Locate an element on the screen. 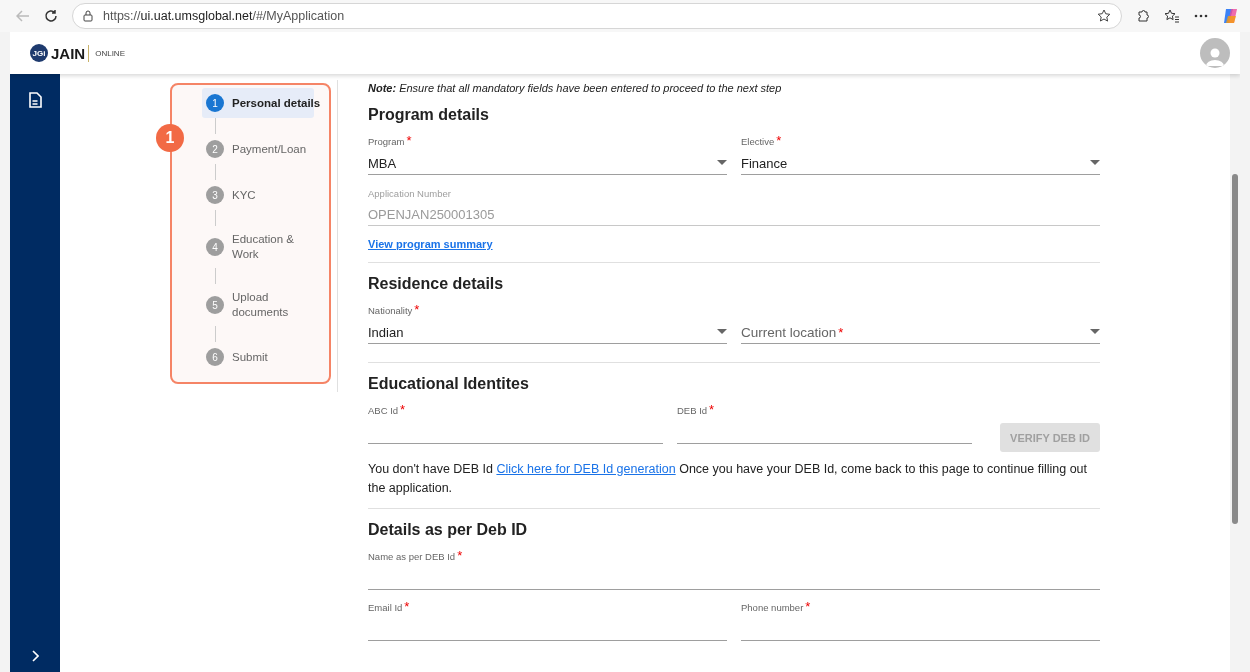  field-label: Phone number* is located at coordinates (776, 606).